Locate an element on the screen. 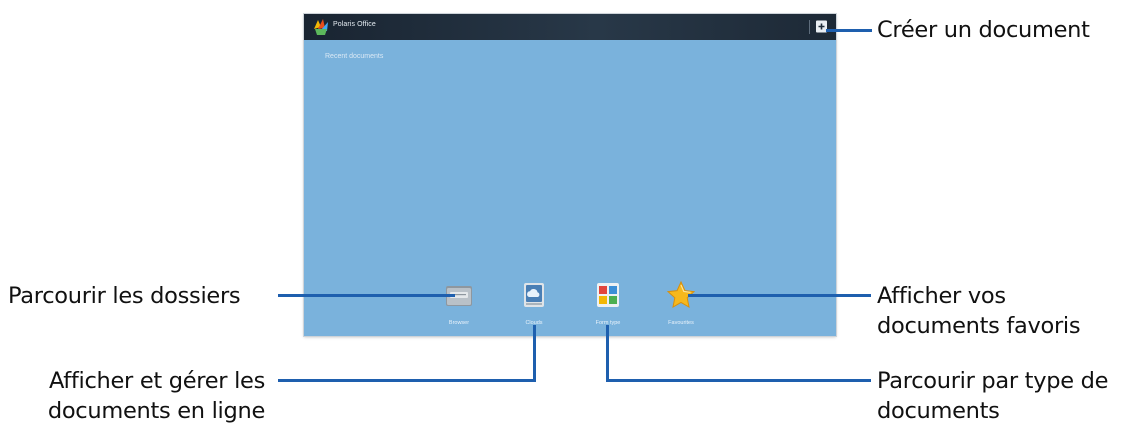 The width and height of the screenshot is (1140, 435). favourites-callout-line1: Afficher vos is located at coordinates (941, 296).